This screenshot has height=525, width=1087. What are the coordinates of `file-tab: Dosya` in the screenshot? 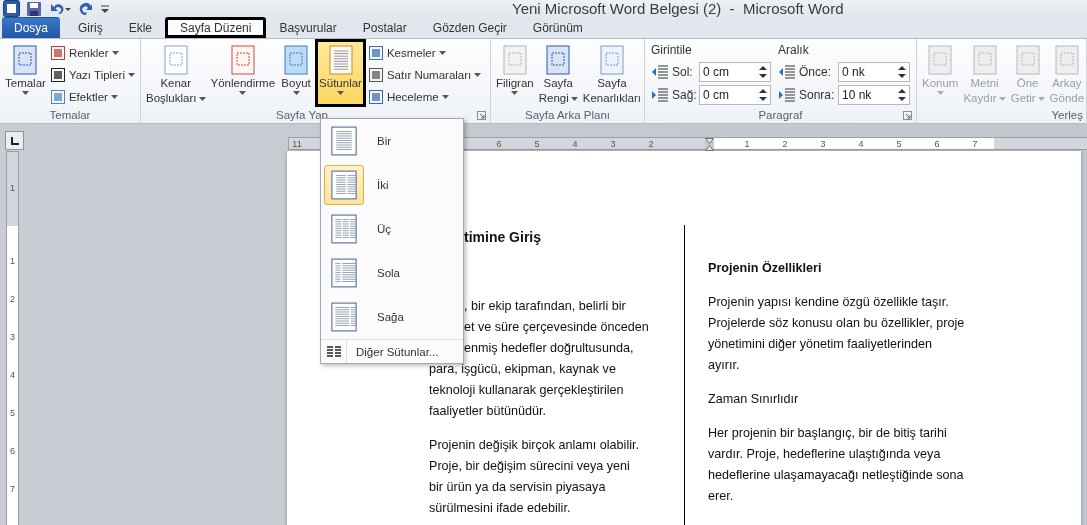 It's located at (31, 27).